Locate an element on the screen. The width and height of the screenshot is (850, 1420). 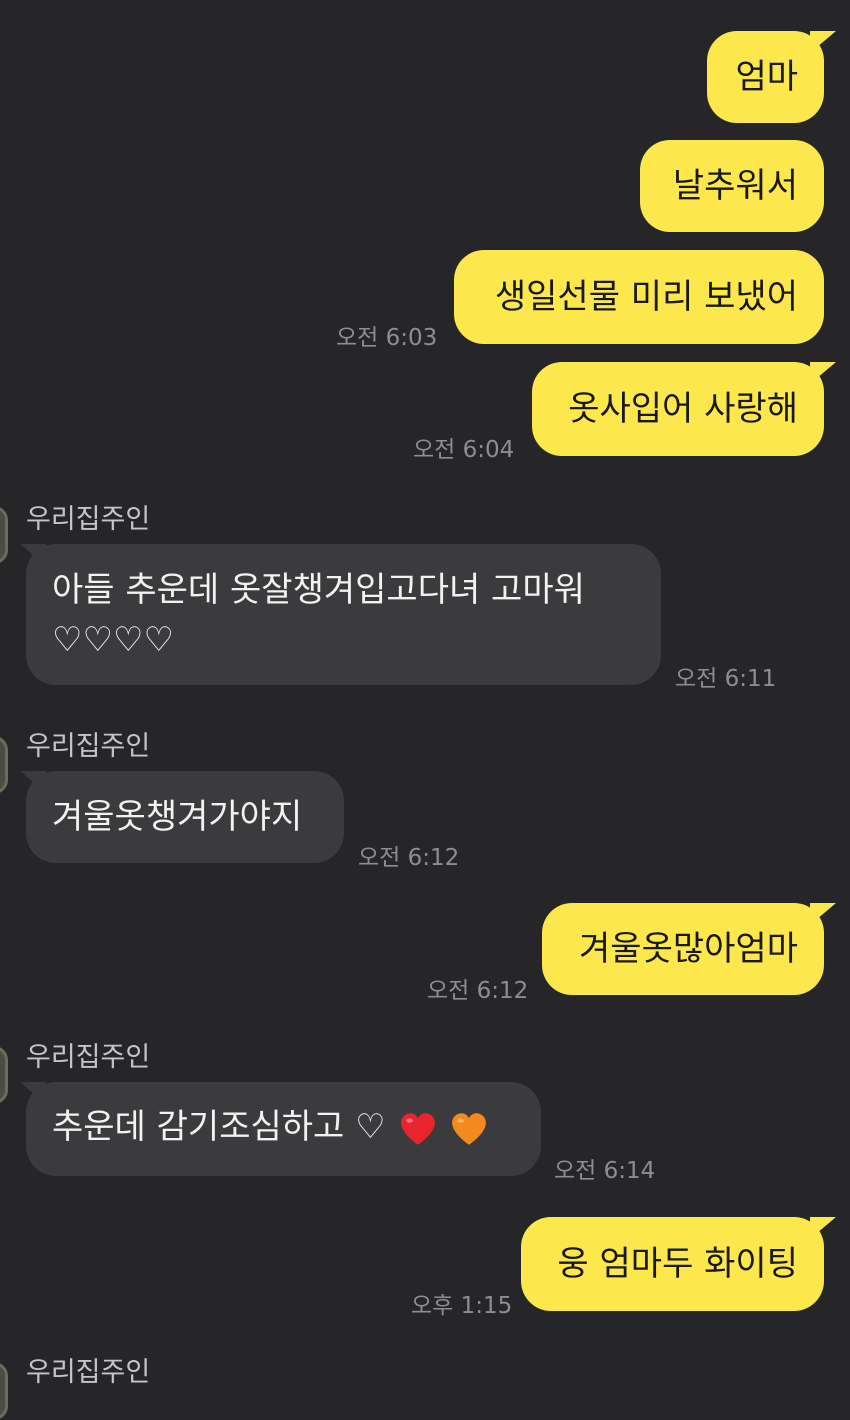
message-me-4: 옷사입어 사랑해 is located at coordinates (678, 409).